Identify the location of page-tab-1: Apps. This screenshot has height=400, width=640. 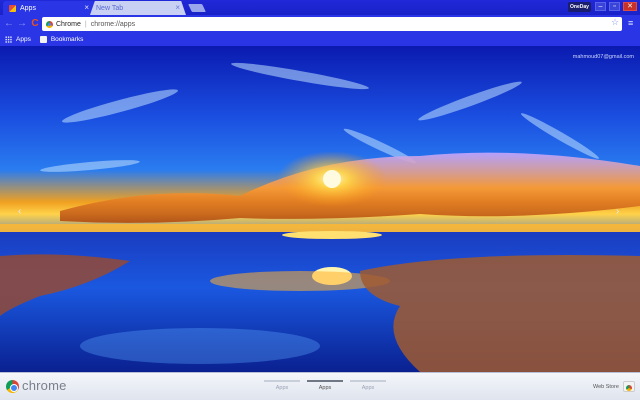
(282, 385).